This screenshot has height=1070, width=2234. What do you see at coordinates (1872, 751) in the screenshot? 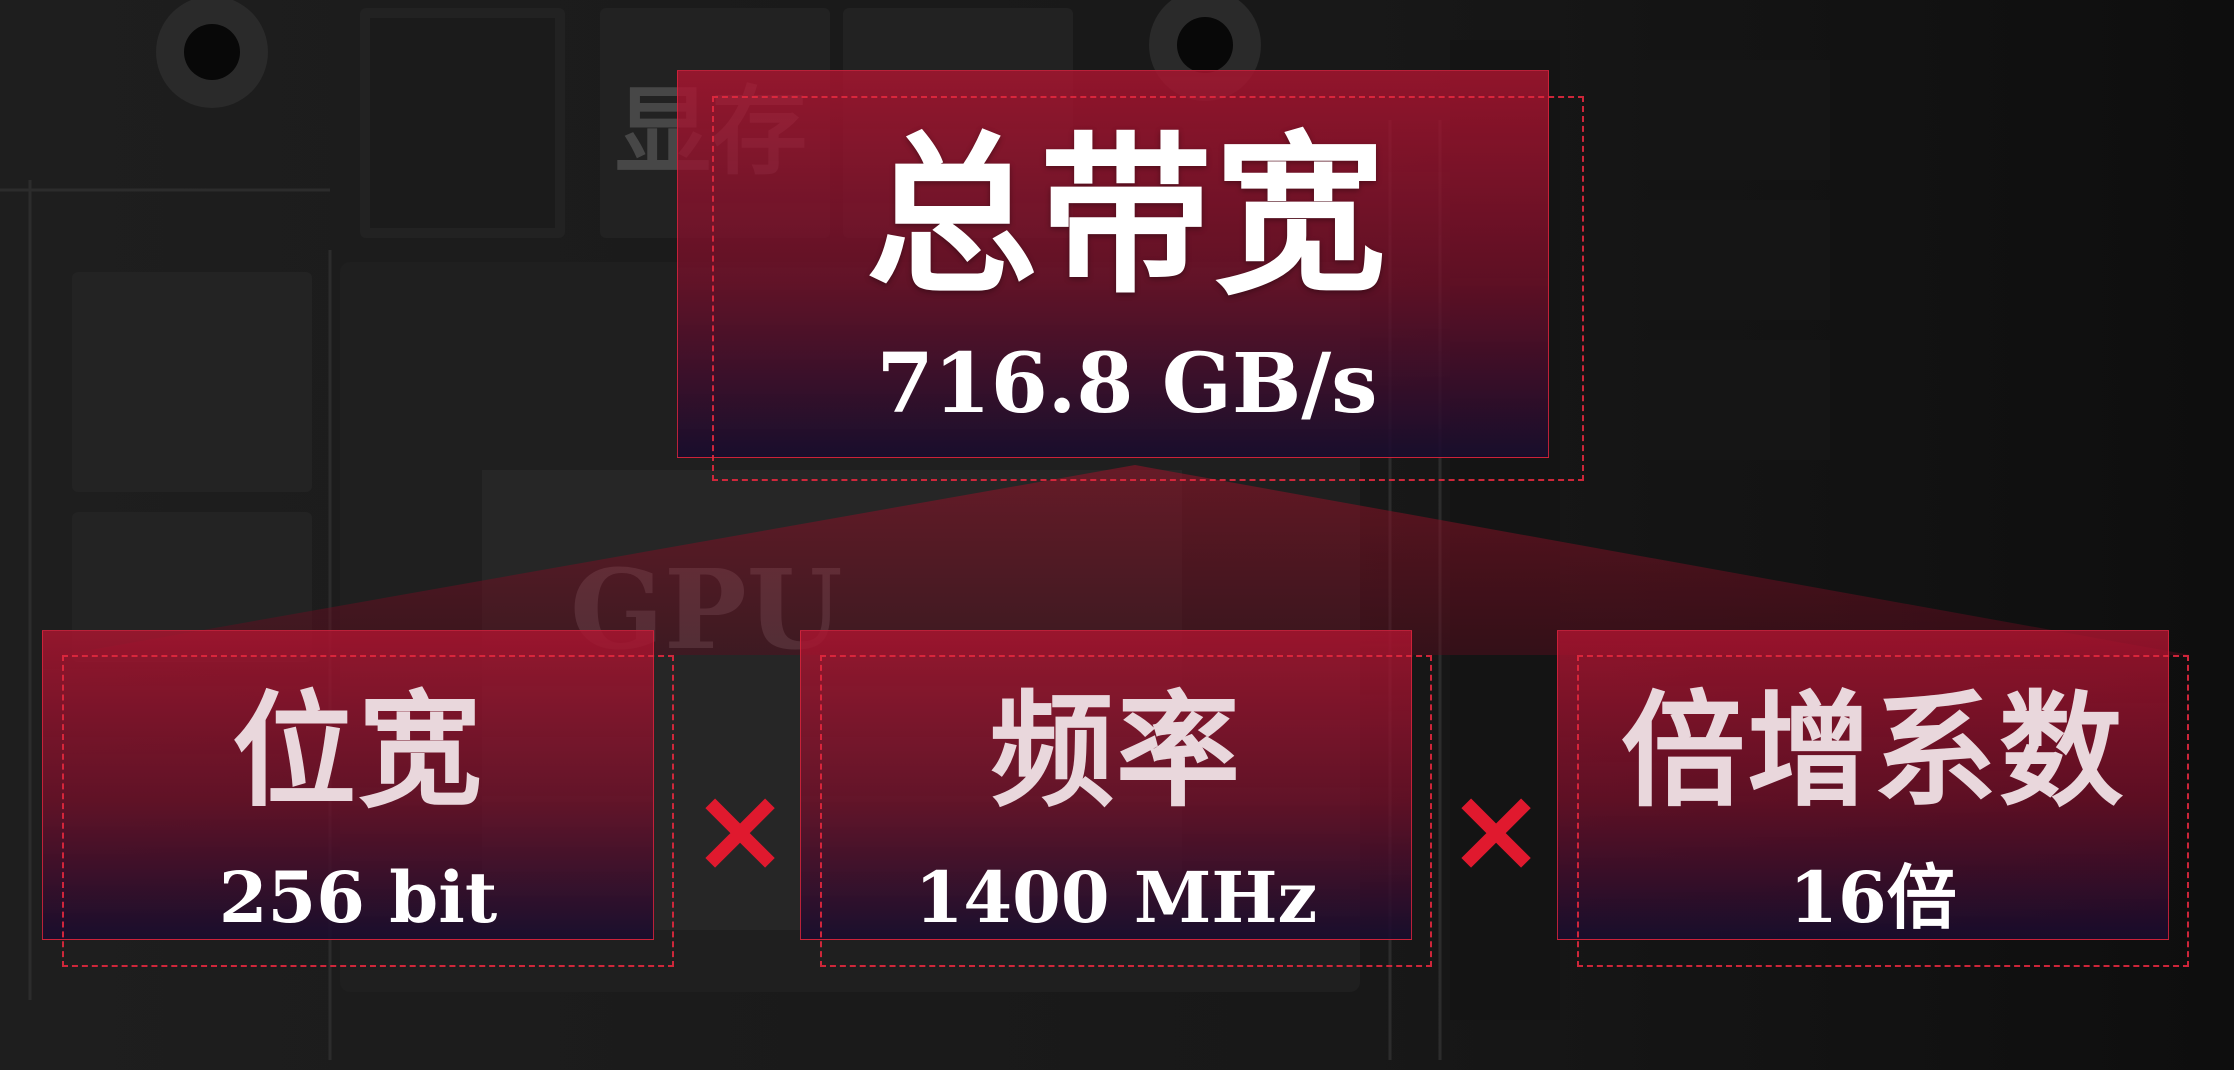
I see `multiplier-title: 倍增系数` at bounding box center [1872, 751].